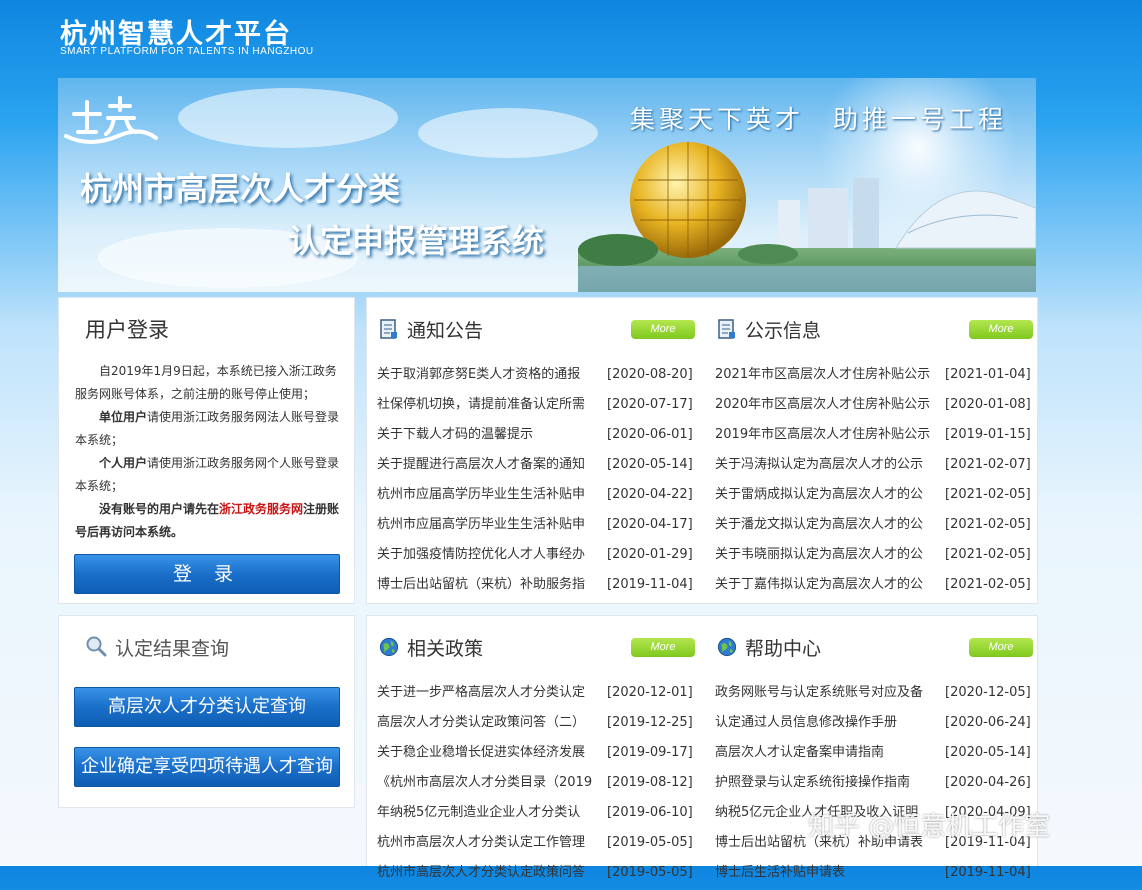 The image size is (1142, 890). Describe the element at coordinates (827, 783) in the screenshot. I see `list-item-title: 护照登录与认定系统衔接操作指南` at that location.